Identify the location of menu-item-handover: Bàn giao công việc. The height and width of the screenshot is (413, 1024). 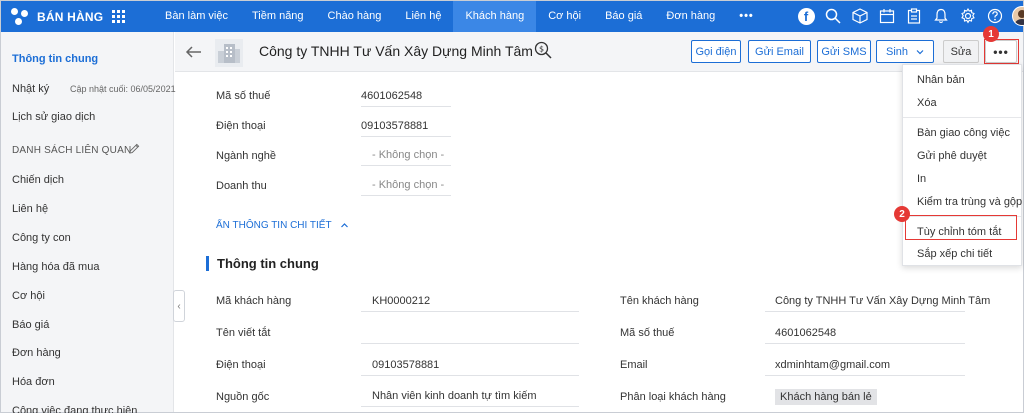
(963, 133).